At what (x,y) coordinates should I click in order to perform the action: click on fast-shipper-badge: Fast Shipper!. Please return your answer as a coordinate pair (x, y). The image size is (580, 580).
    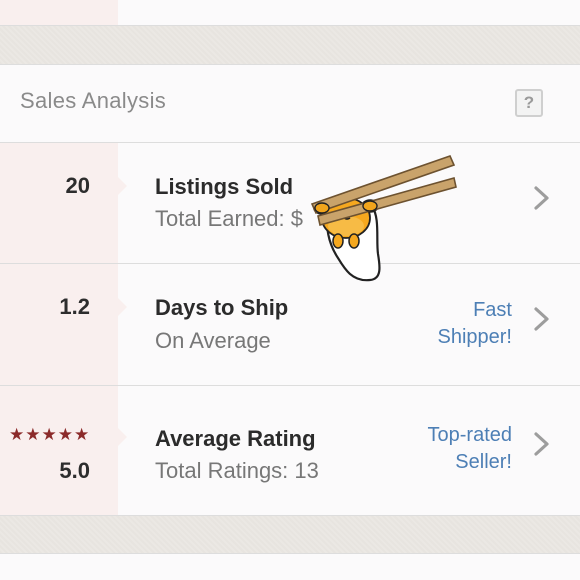
    Looking at the image, I should click on (475, 324).